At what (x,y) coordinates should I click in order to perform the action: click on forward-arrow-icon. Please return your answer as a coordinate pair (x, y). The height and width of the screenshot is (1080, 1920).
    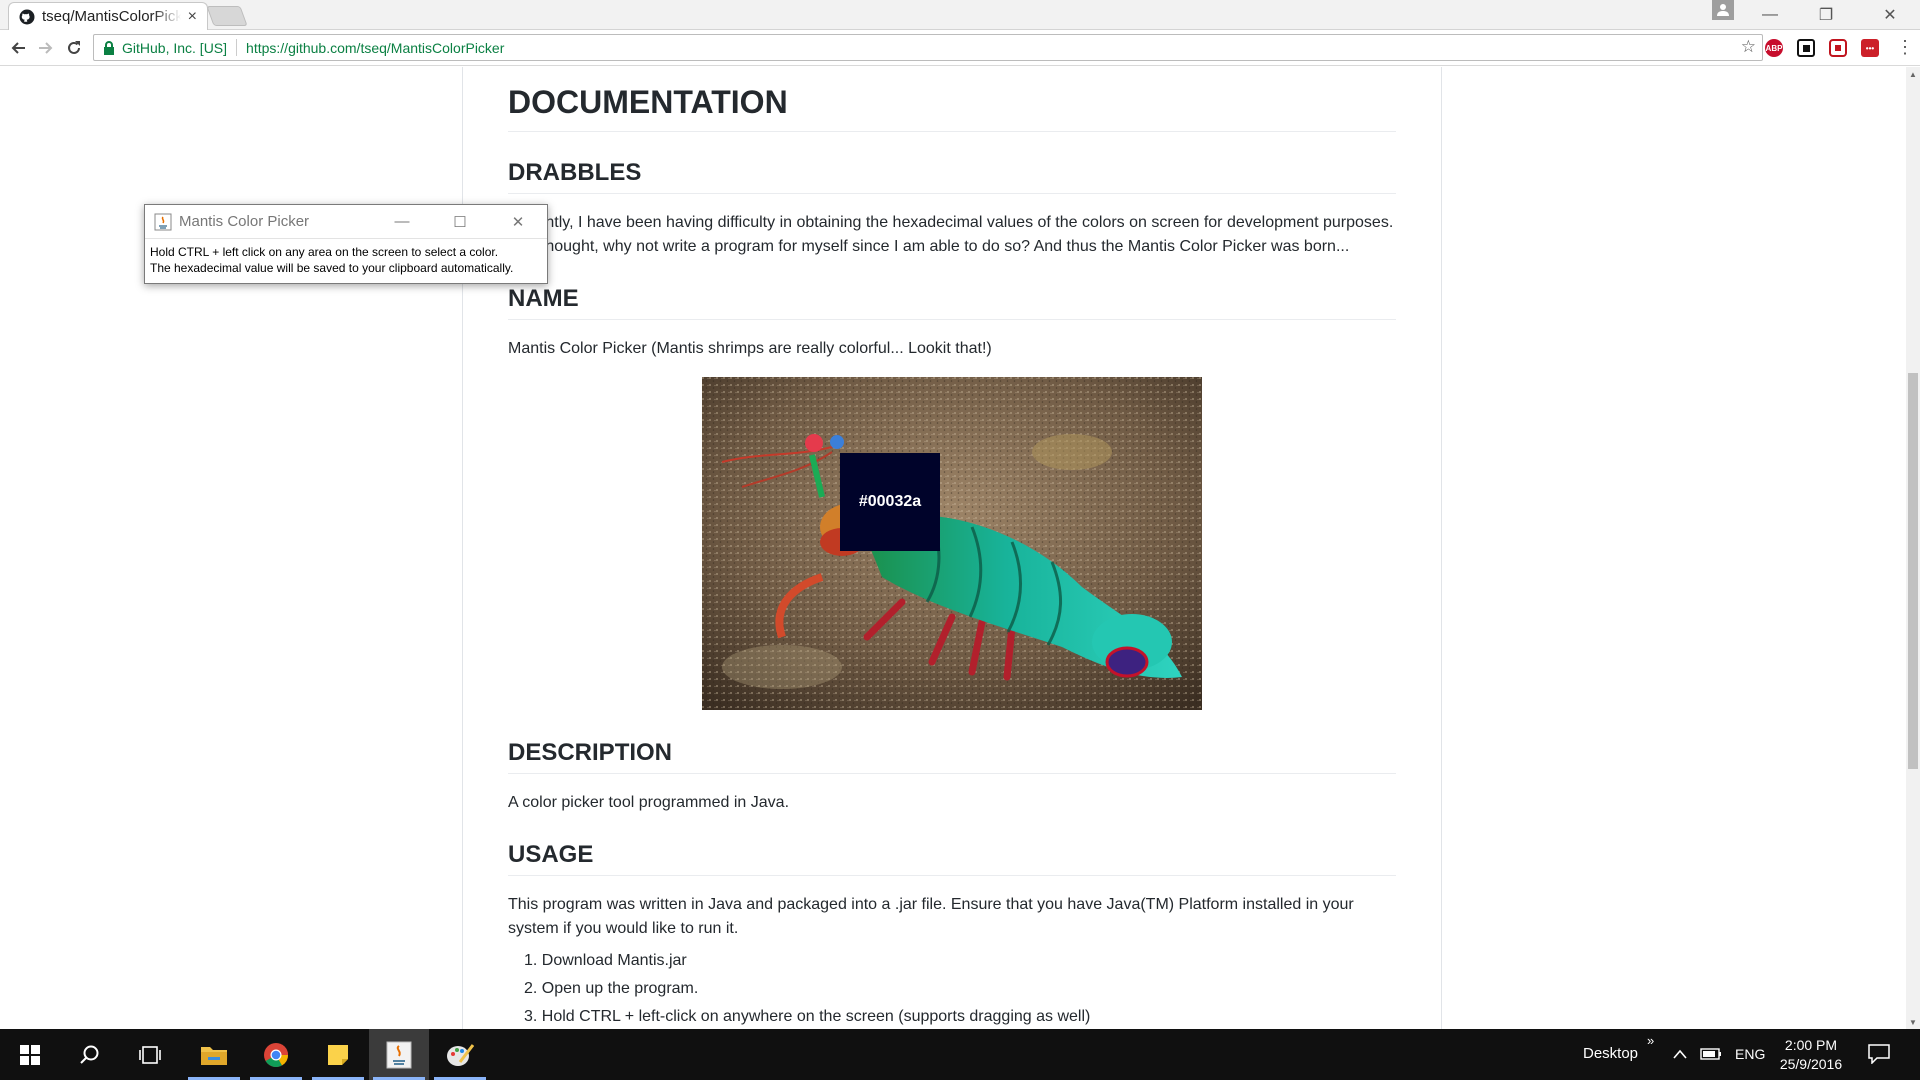
    Looking at the image, I should click on (46, 48).